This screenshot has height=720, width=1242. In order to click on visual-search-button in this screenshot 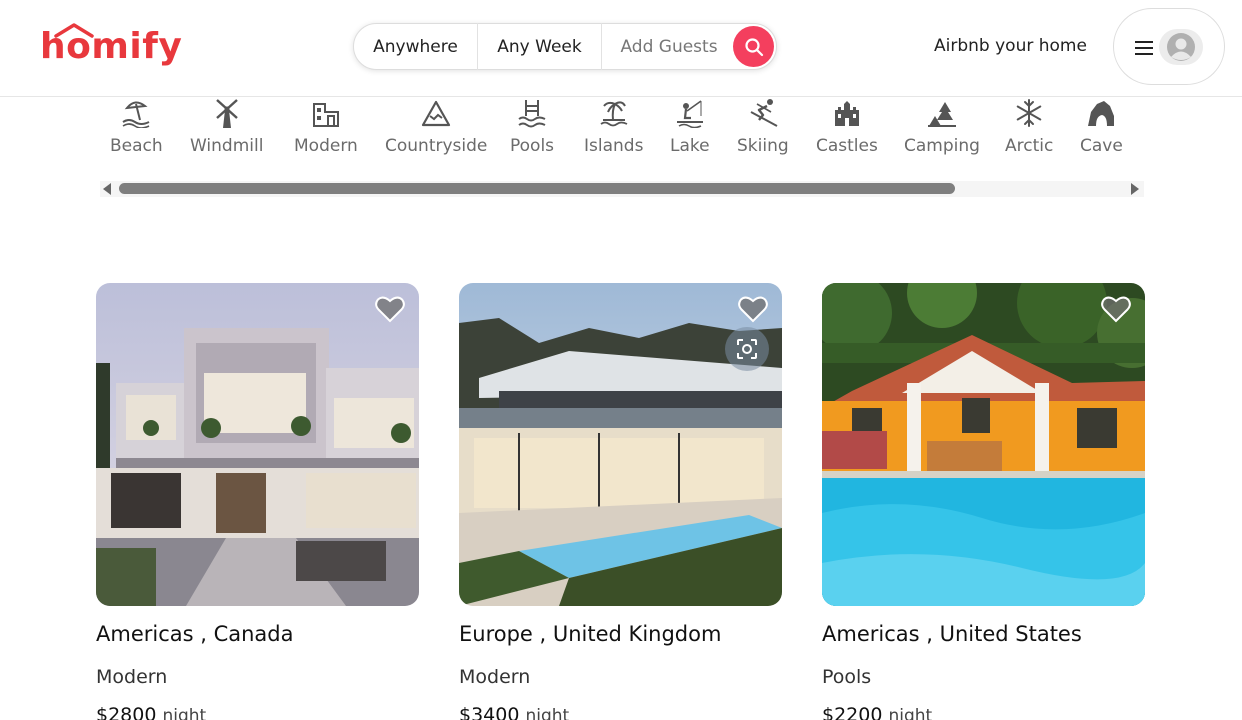, I will do `click(747, 349)`.